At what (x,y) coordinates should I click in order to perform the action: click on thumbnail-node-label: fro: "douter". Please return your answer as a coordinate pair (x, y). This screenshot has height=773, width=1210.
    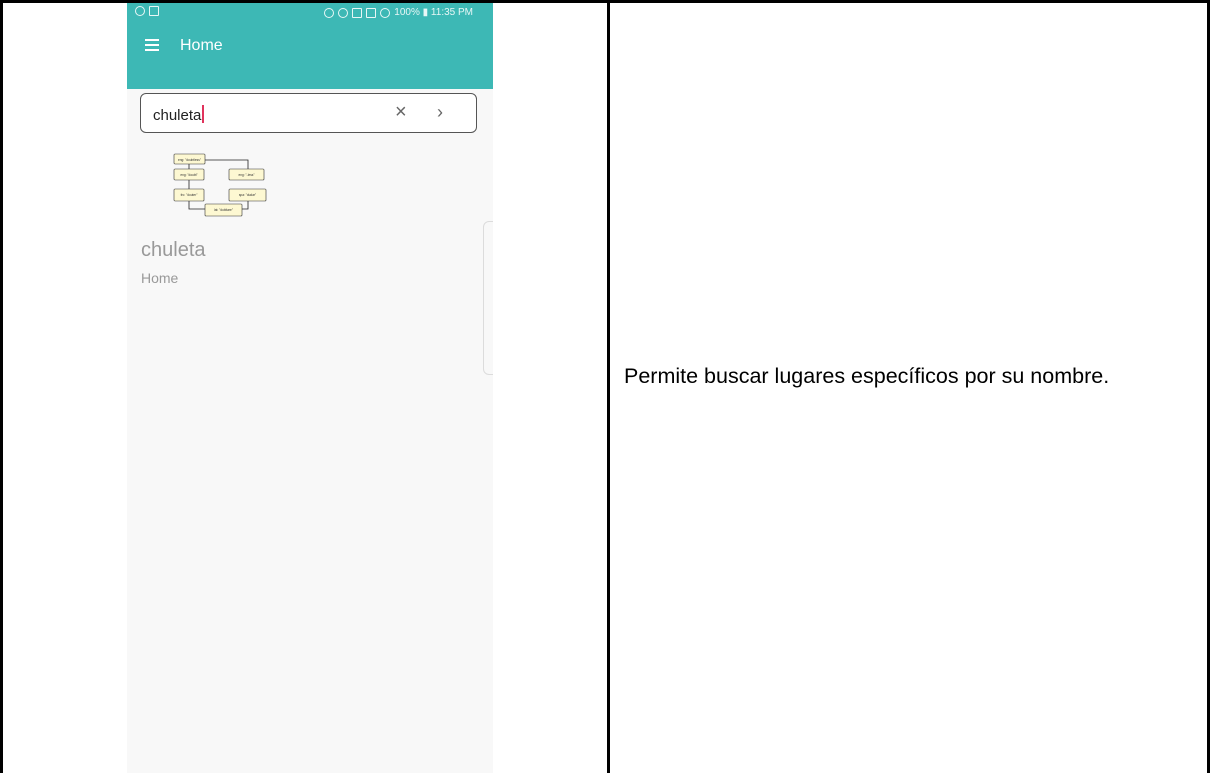
    Looking at the image, I should click on (189, 195).